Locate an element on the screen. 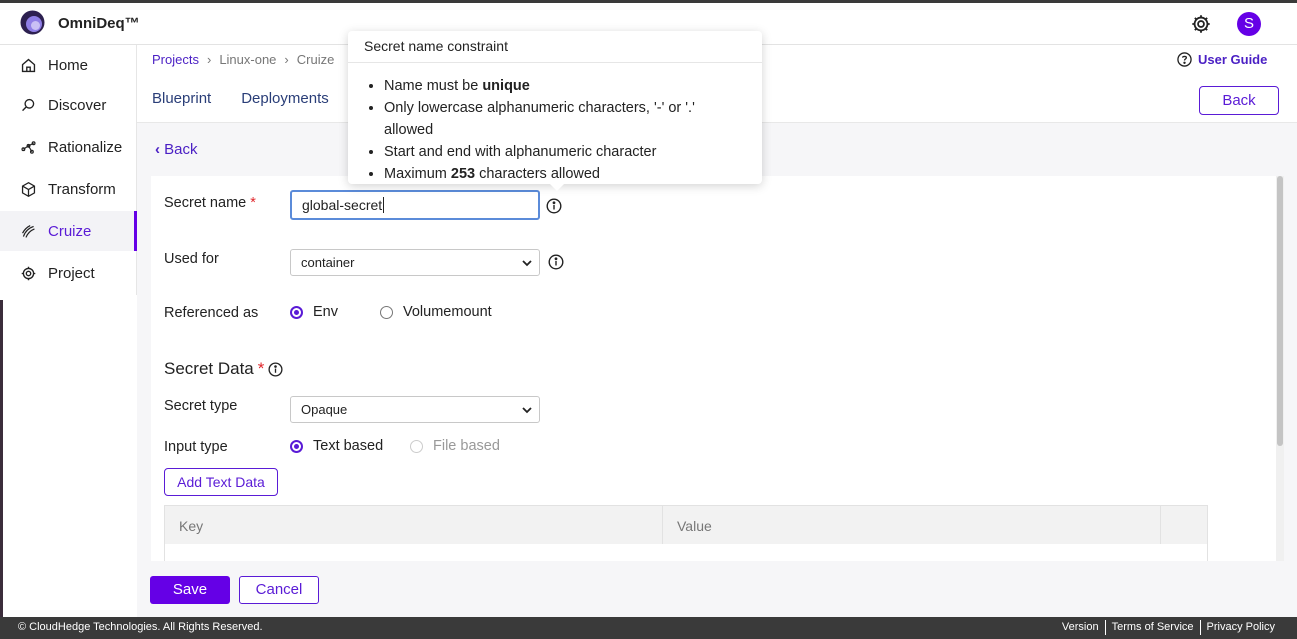  secret-data-title: Secret Data * is located at coordinates (223, 369).